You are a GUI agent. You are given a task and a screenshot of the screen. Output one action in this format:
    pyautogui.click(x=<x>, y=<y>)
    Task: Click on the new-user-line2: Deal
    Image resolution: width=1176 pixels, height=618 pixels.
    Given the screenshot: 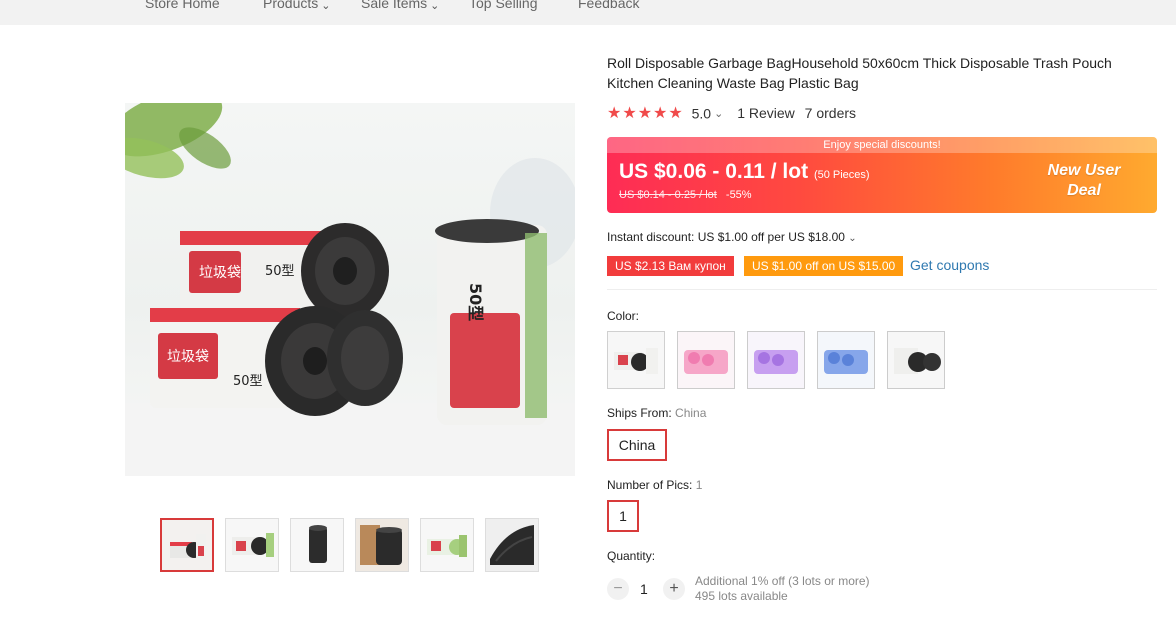 What is the action you would take?
    pyautogui.click(x=1084, y=190)
    